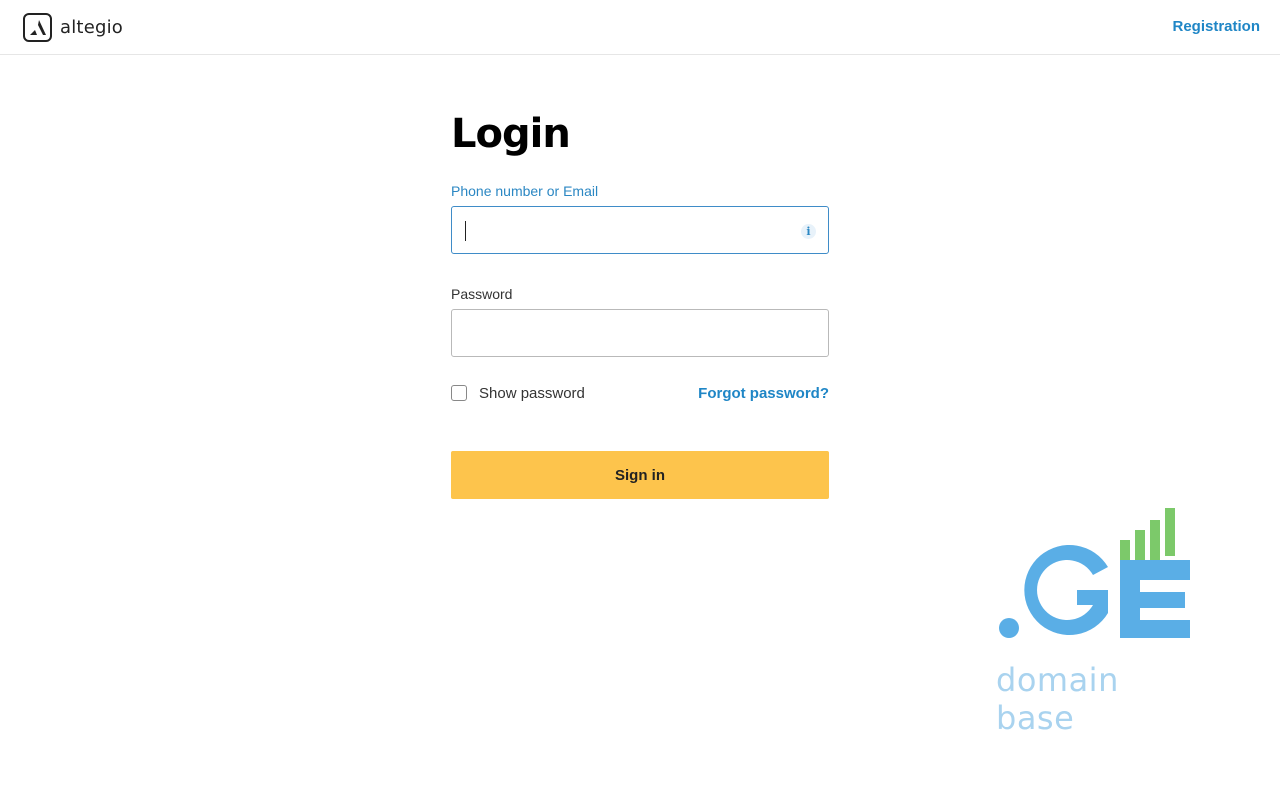  I want to click on sign-in-button: Sign in, so click(640, 475).